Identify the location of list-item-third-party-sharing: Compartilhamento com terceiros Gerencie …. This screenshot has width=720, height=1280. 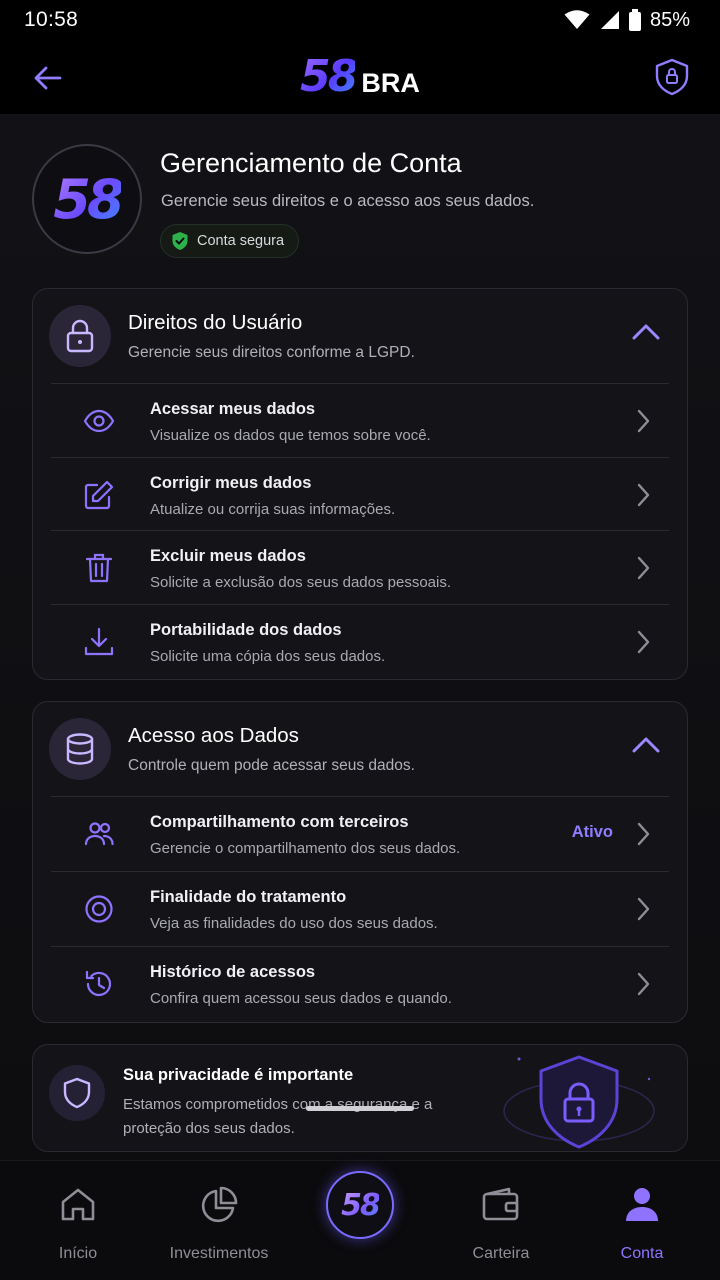
(360, 833).